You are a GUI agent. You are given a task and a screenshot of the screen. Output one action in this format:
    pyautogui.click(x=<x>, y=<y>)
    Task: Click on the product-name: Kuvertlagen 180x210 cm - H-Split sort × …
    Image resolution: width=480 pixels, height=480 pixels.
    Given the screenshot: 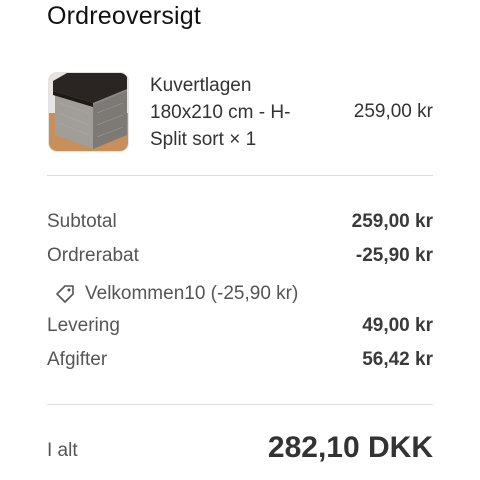 What is the action you would take?
    pyautogui.click(x=220, y=112)
    